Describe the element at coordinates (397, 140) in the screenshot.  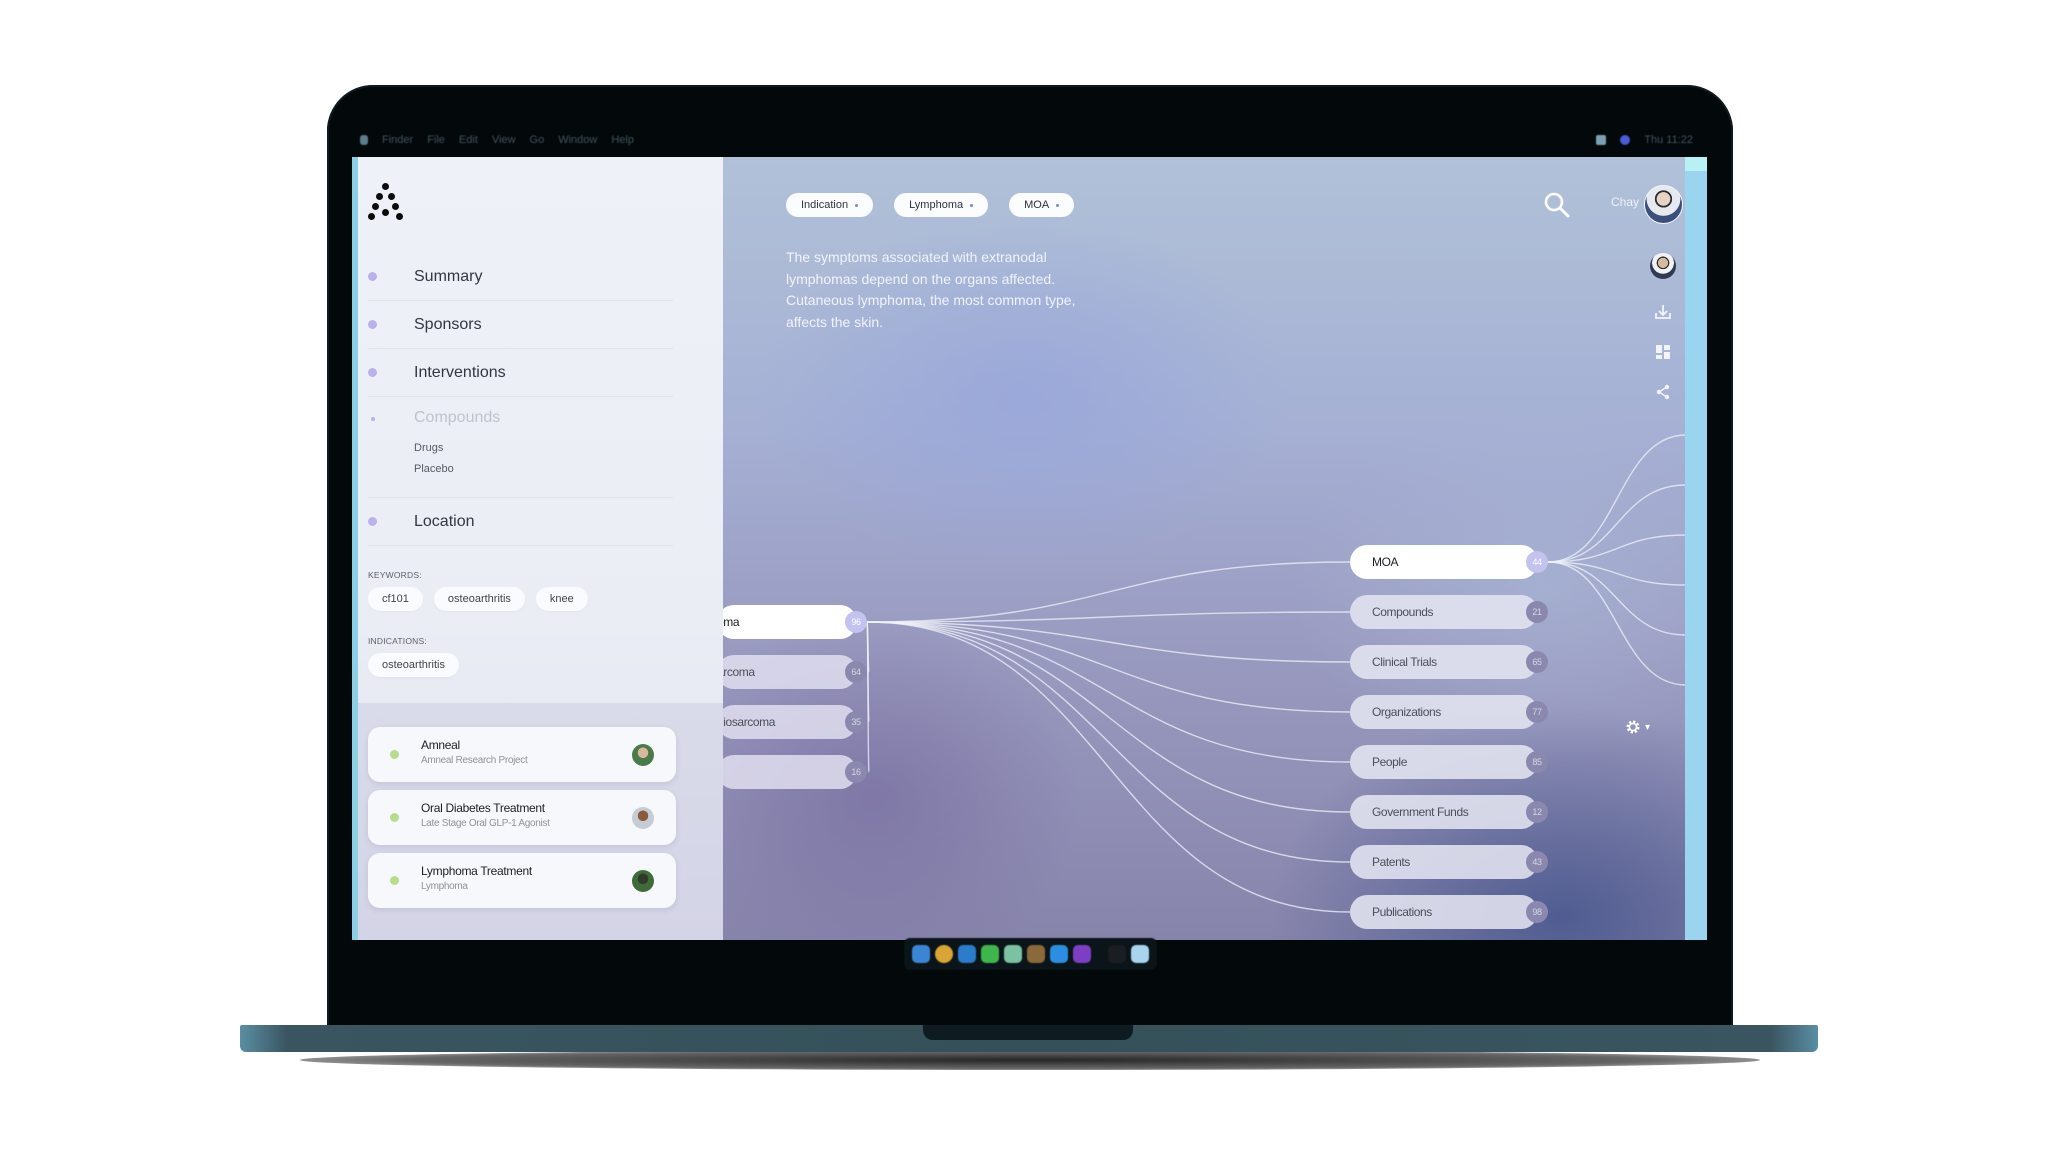
I see `menubar-item-finder: Finder` at that location.